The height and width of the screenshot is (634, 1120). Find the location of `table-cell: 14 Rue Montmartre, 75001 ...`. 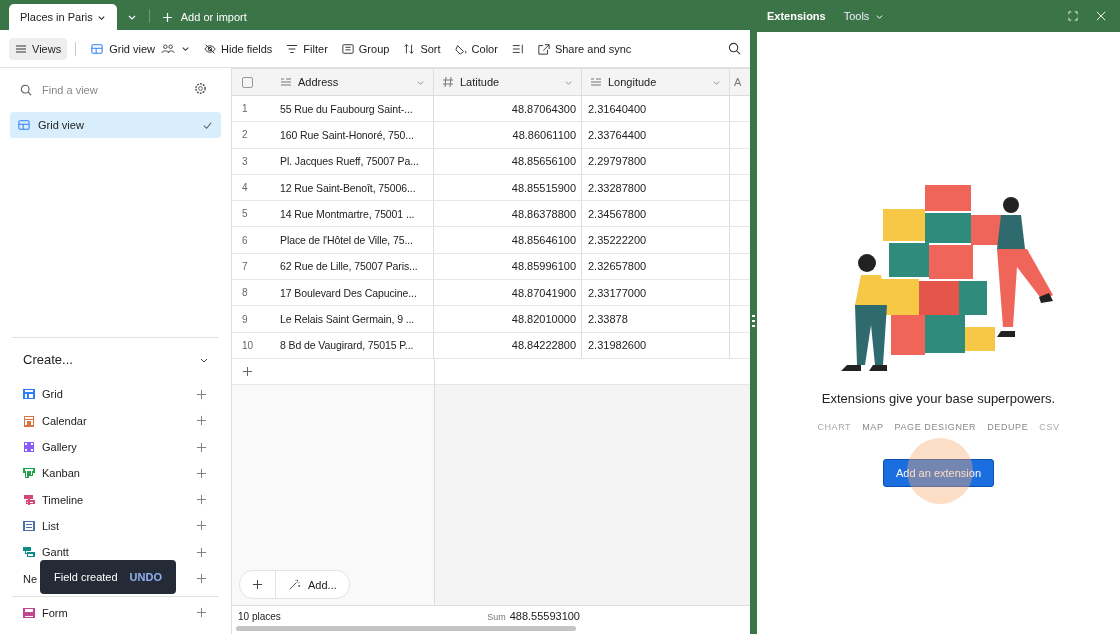

table-cell: 14 Rue Montmartre, 75001 ... is located at coordinates (357, 214).